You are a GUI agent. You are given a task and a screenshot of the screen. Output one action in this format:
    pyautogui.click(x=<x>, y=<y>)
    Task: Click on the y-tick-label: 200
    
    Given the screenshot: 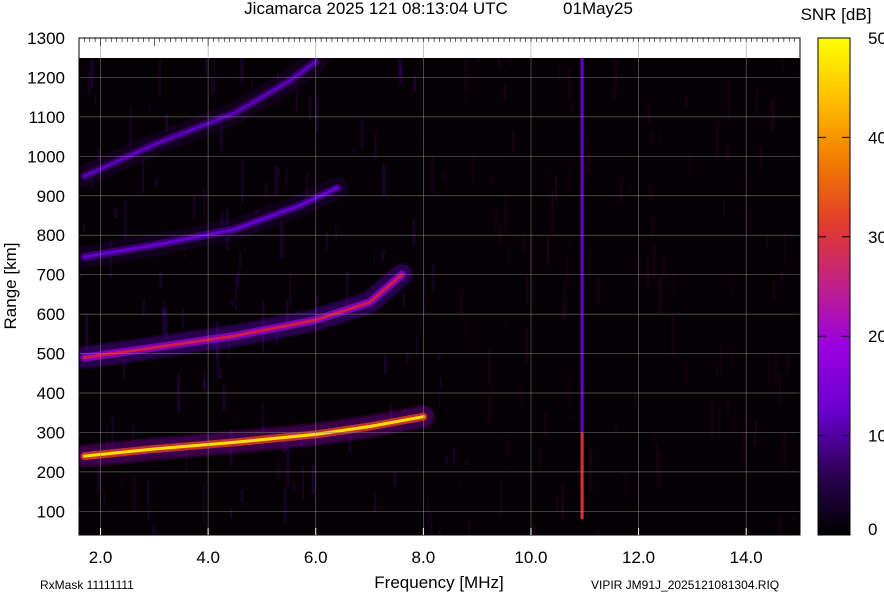 What is the action you would take?
    pyautogui.click(x=51, y=472)
    